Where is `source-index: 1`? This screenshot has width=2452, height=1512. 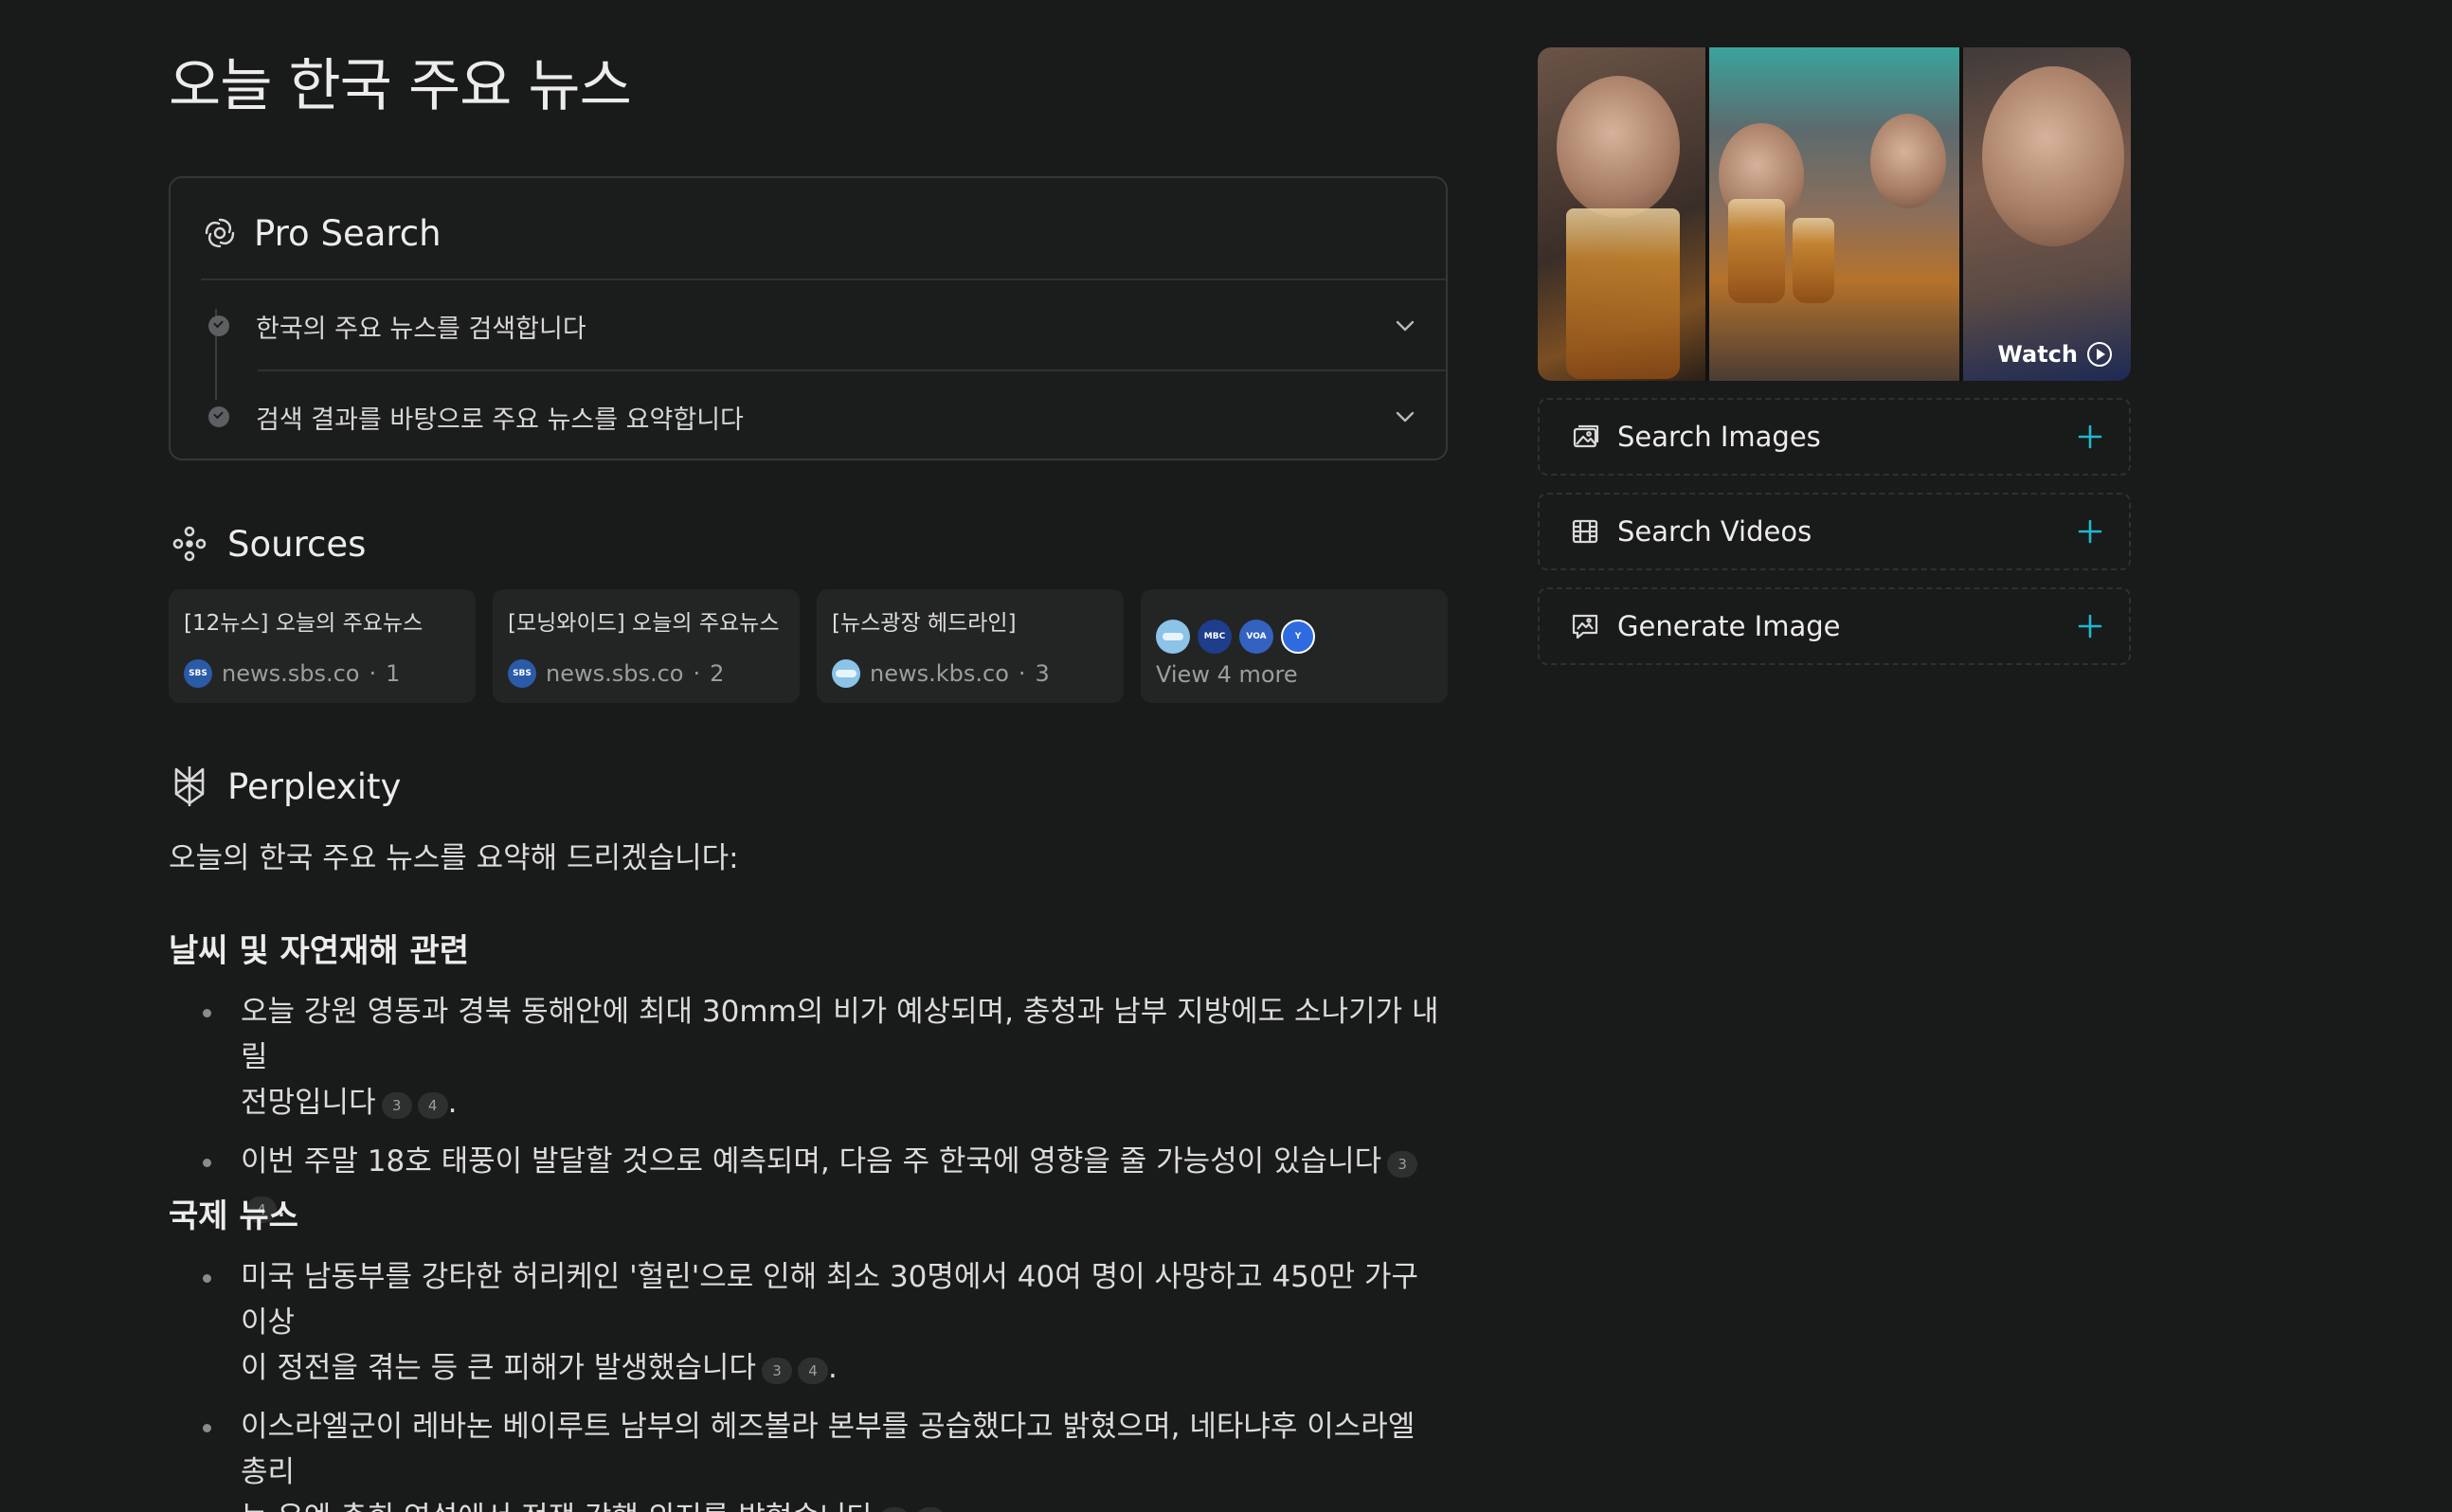
source-index: 1 is located at coordinates (393, 673).